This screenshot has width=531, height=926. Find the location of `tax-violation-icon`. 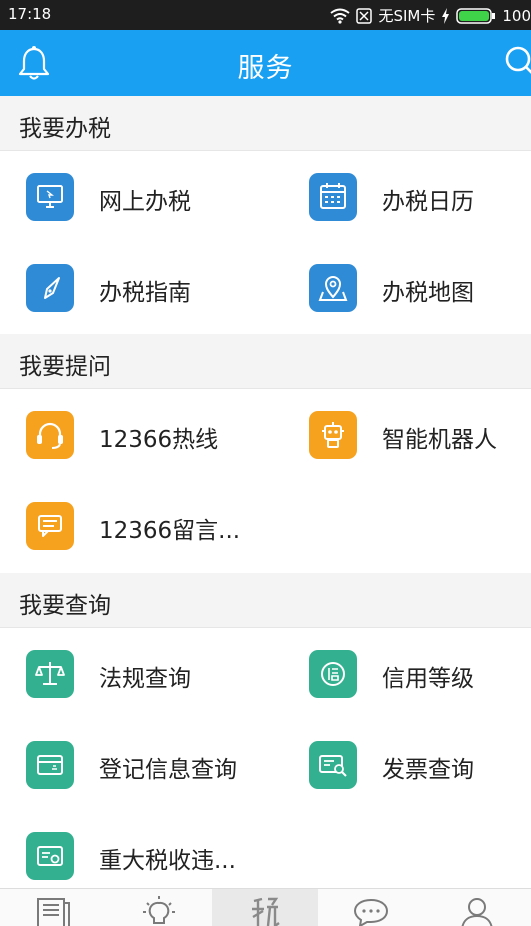

tax-violation-icon is located at coordinates (50, 856).